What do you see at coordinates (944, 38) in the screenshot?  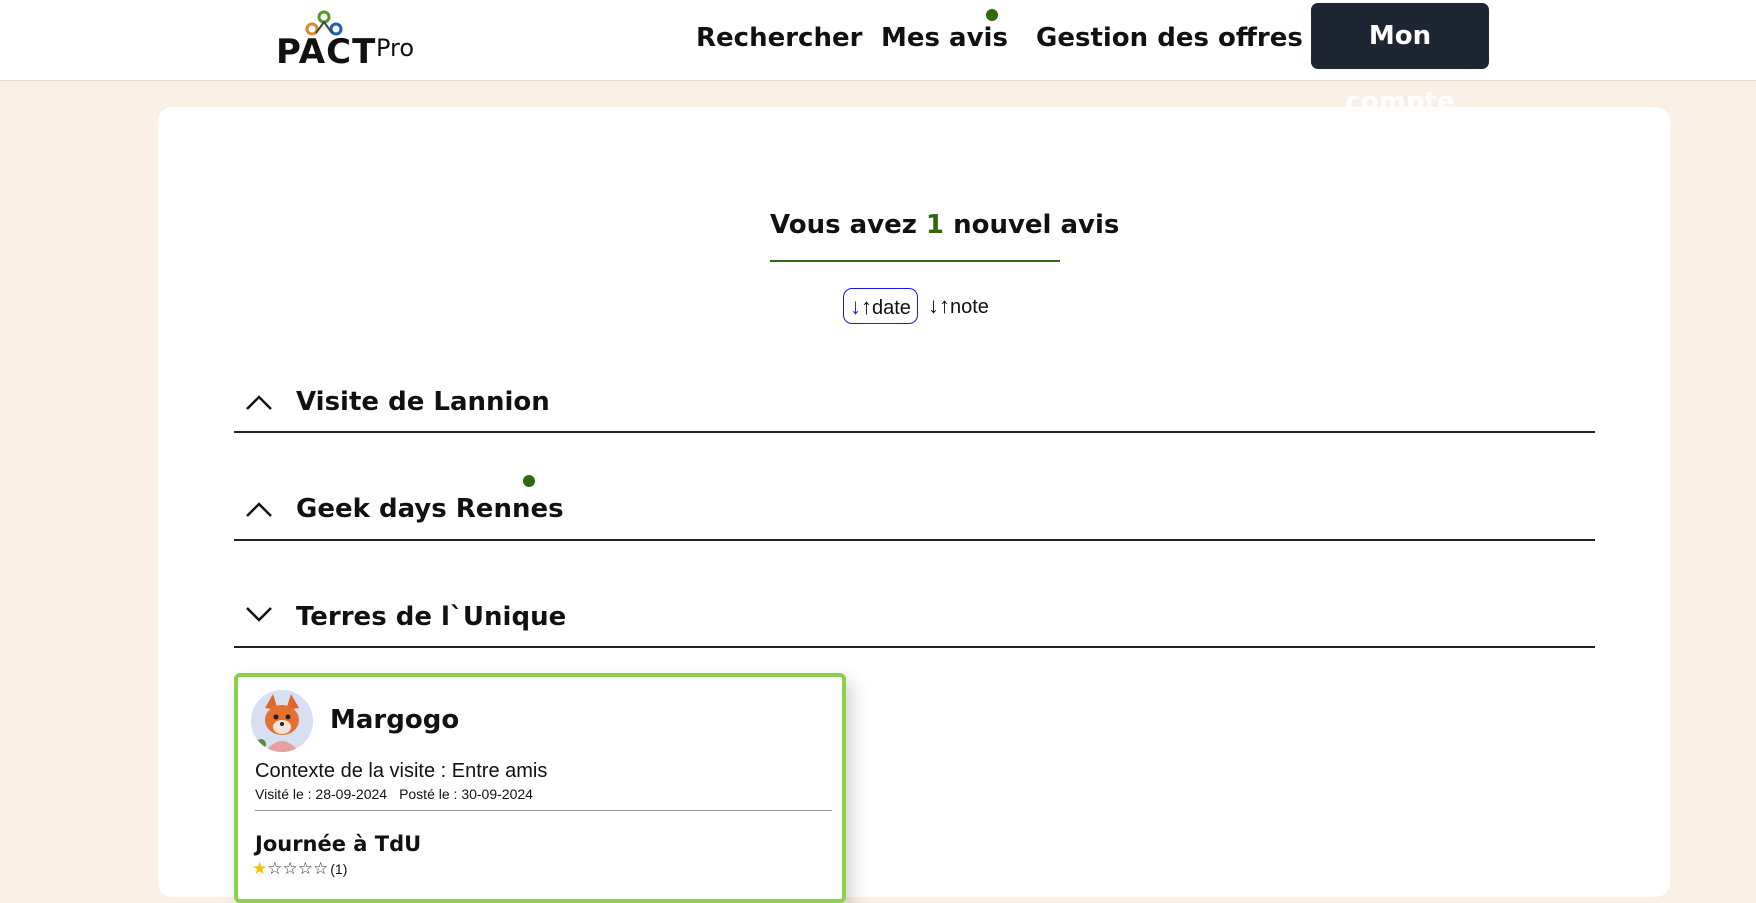 I see `nav-mes-avis: Mes avis` at bounding box center [944, 38].